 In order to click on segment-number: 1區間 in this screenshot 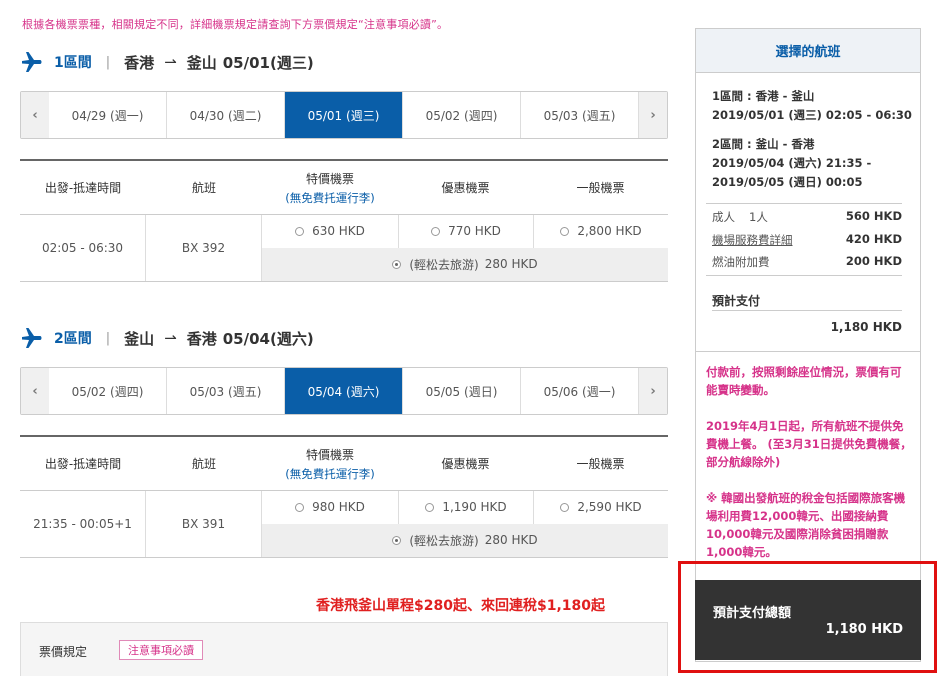, I will do `click(73, 63)`.